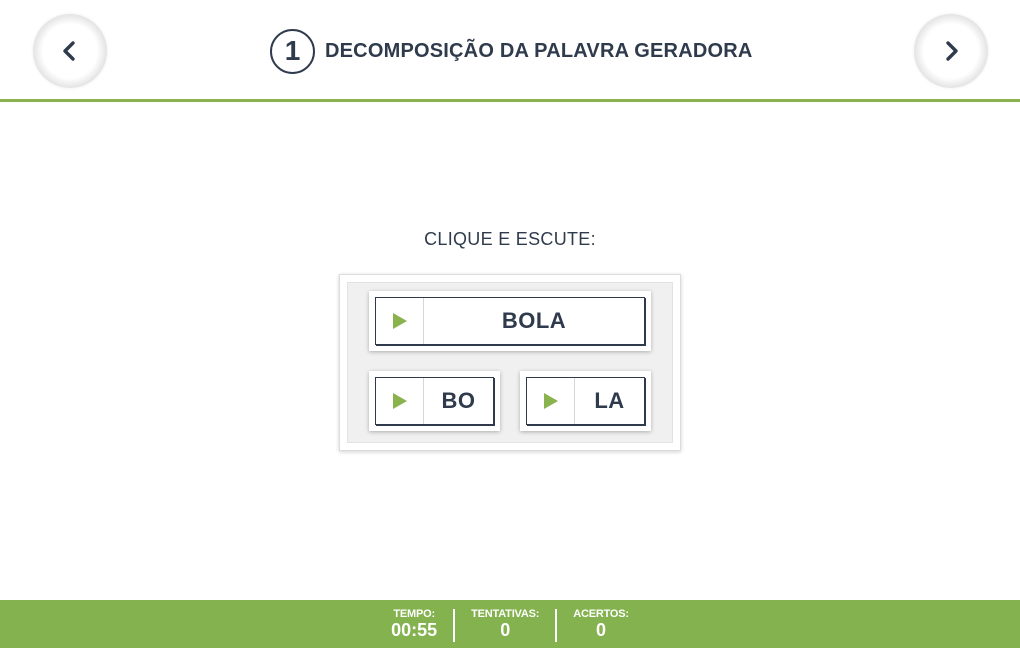 The image size is (1020, 648). I want to click on syllable-audio-button-la: LA, so click(585, 401).